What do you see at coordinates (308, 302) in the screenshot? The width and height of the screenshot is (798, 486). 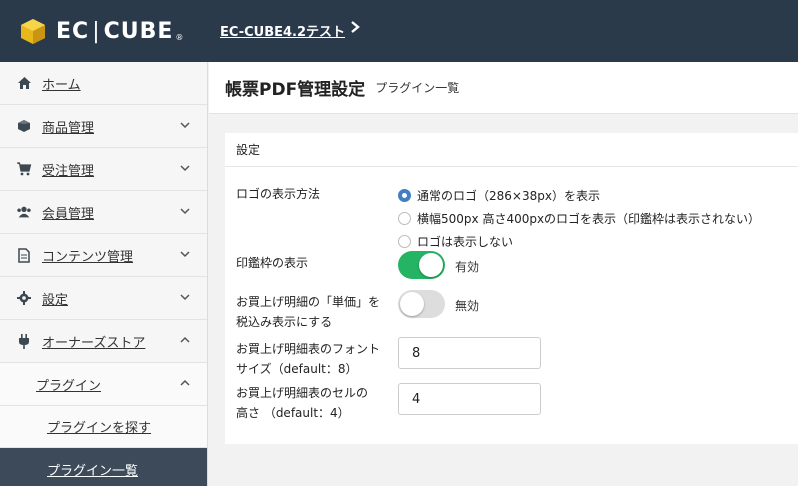 I see `tax-inclusive-label-line1: お買上げ明細の「単価」を` at bounding box center [308, 302].